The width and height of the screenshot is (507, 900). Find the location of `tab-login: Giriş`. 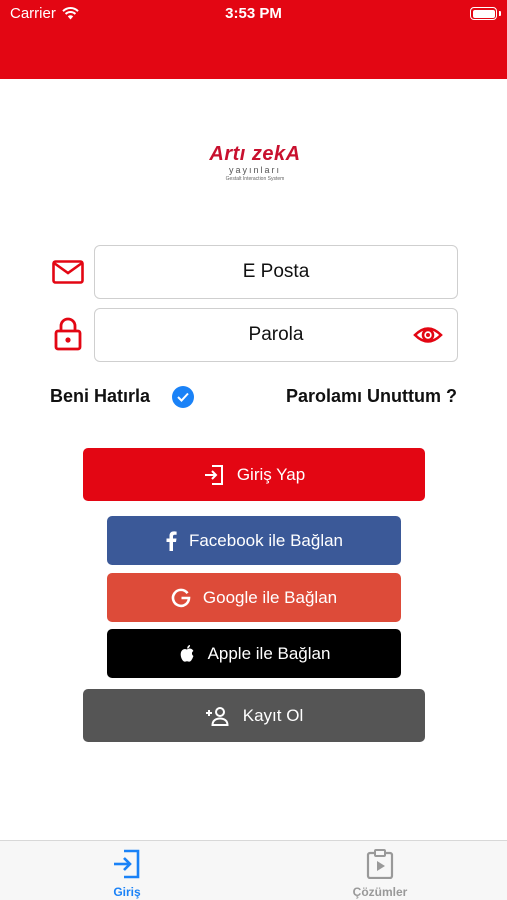

tab-login: Giriş is located at coordinates (127, 873).